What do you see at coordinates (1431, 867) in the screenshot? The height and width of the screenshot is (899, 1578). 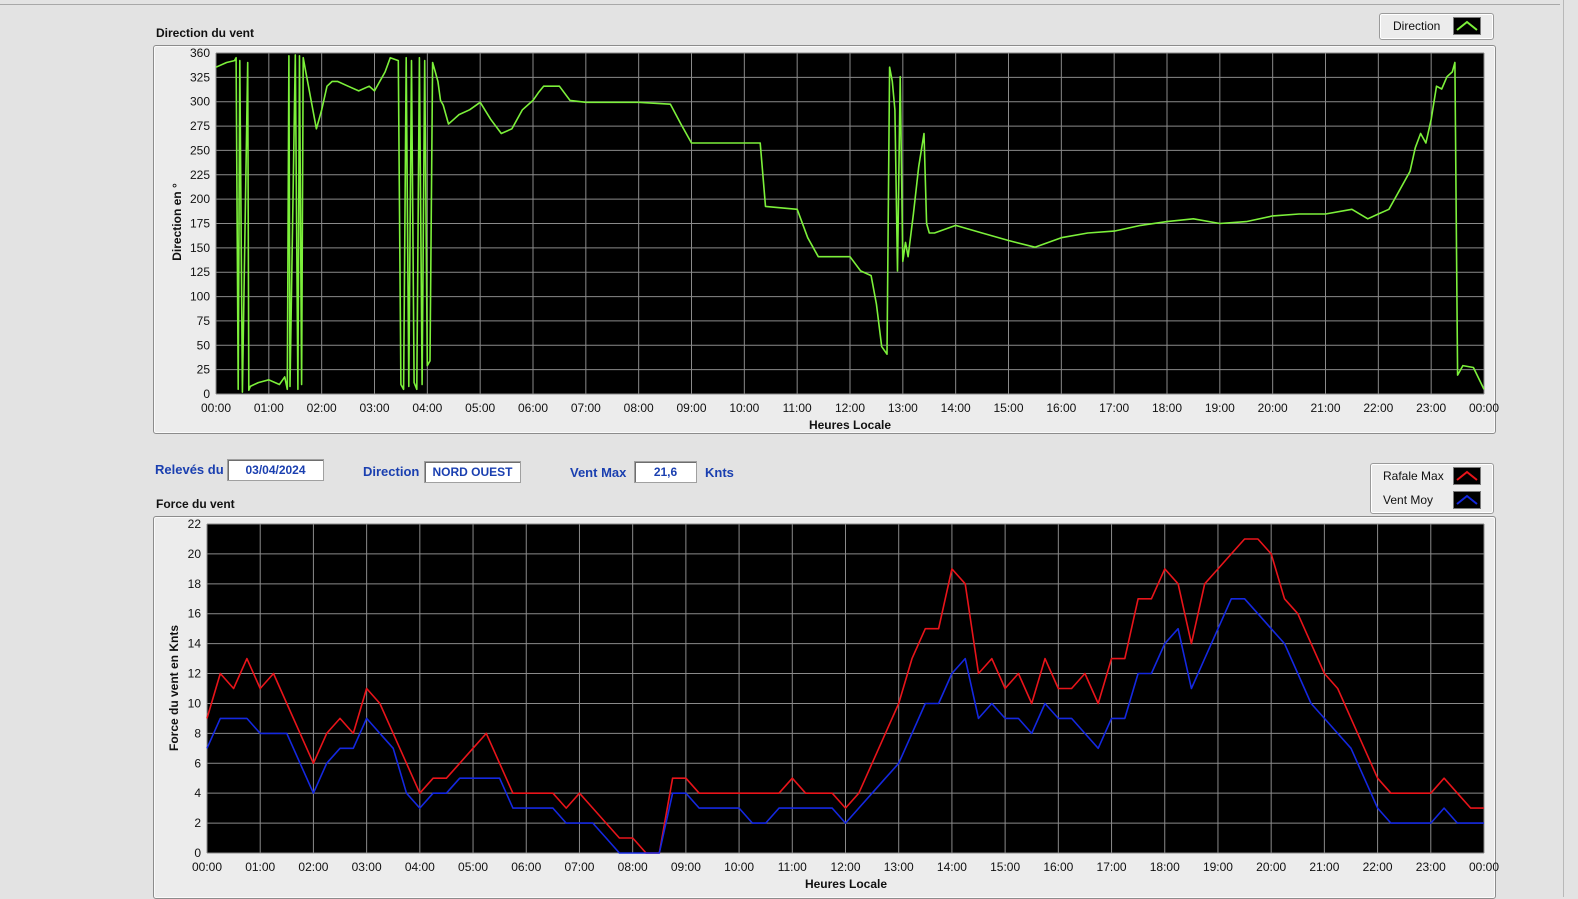 I see `x-tick-label: 23:00` at bounding box center [1431, 867].